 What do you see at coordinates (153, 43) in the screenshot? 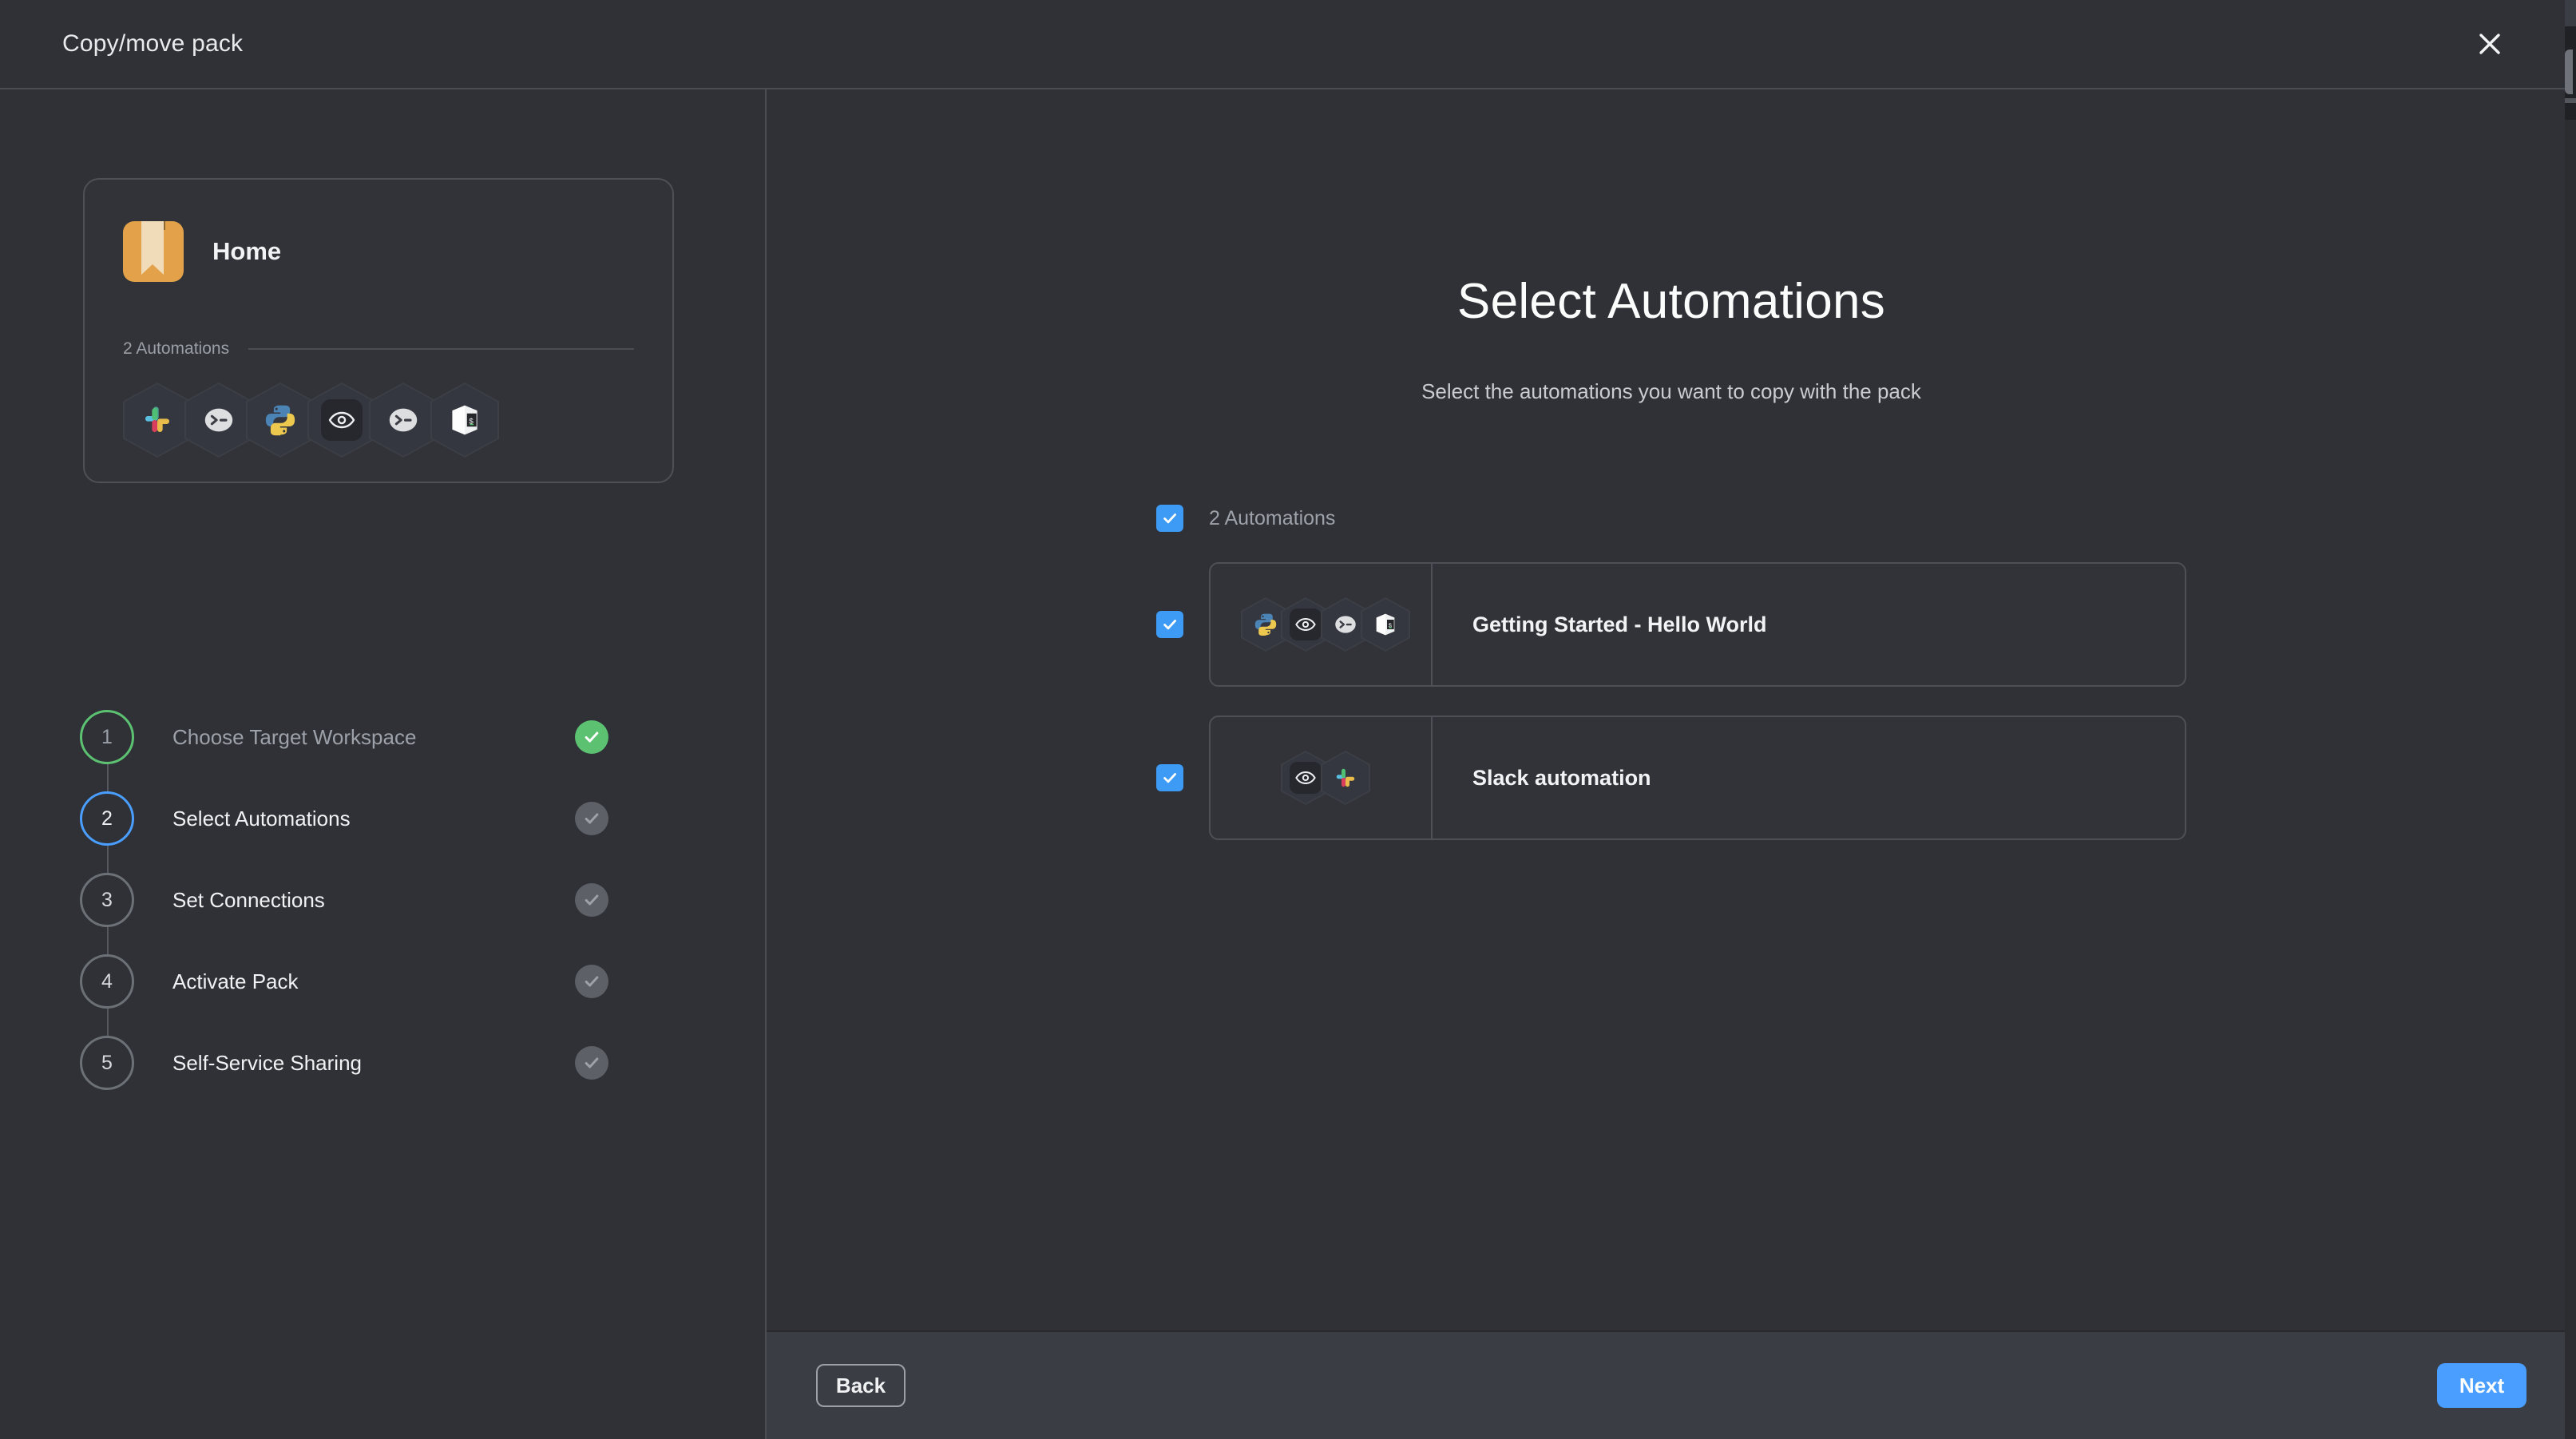
I see `modal-title: Copy/move pack` at bounding box center [153, 43].